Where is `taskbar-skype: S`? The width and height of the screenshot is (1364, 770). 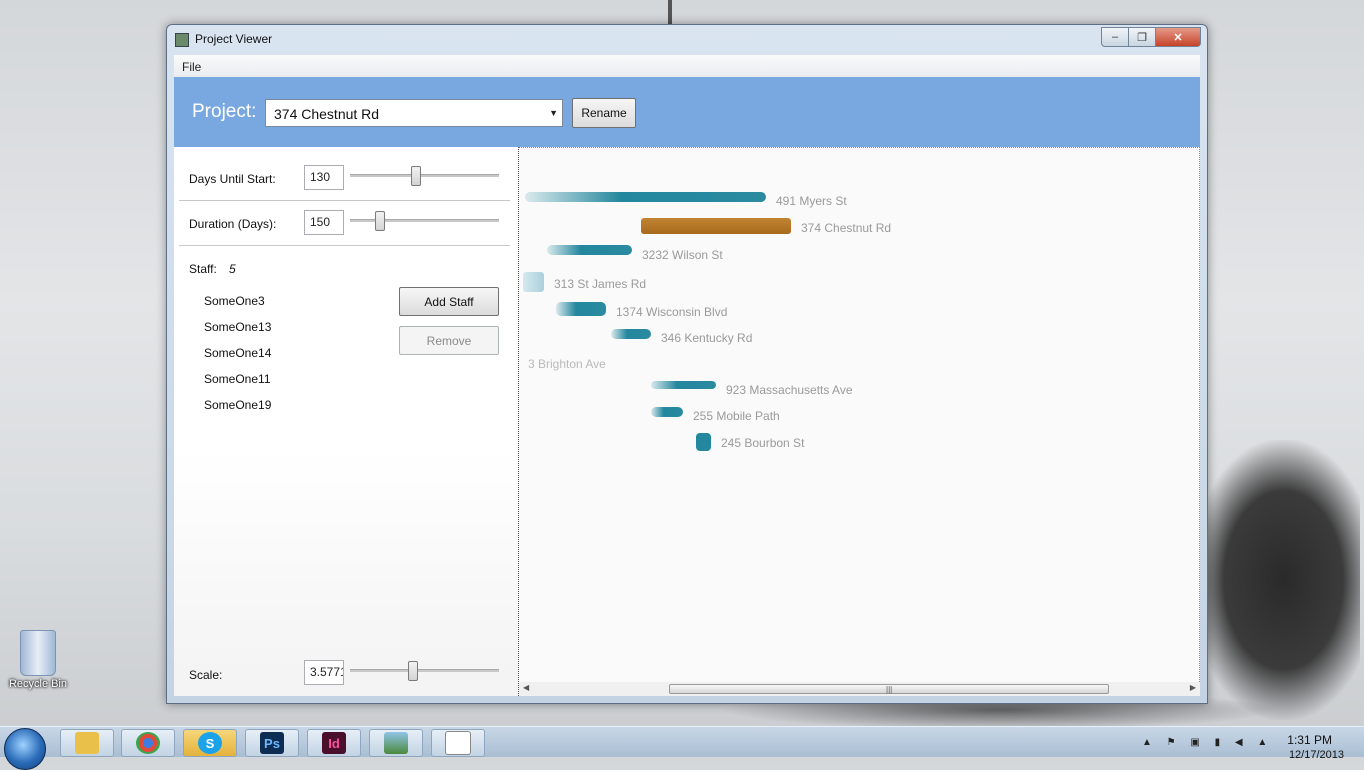
taskbar-skype: S is located at coordinates (210, 743).